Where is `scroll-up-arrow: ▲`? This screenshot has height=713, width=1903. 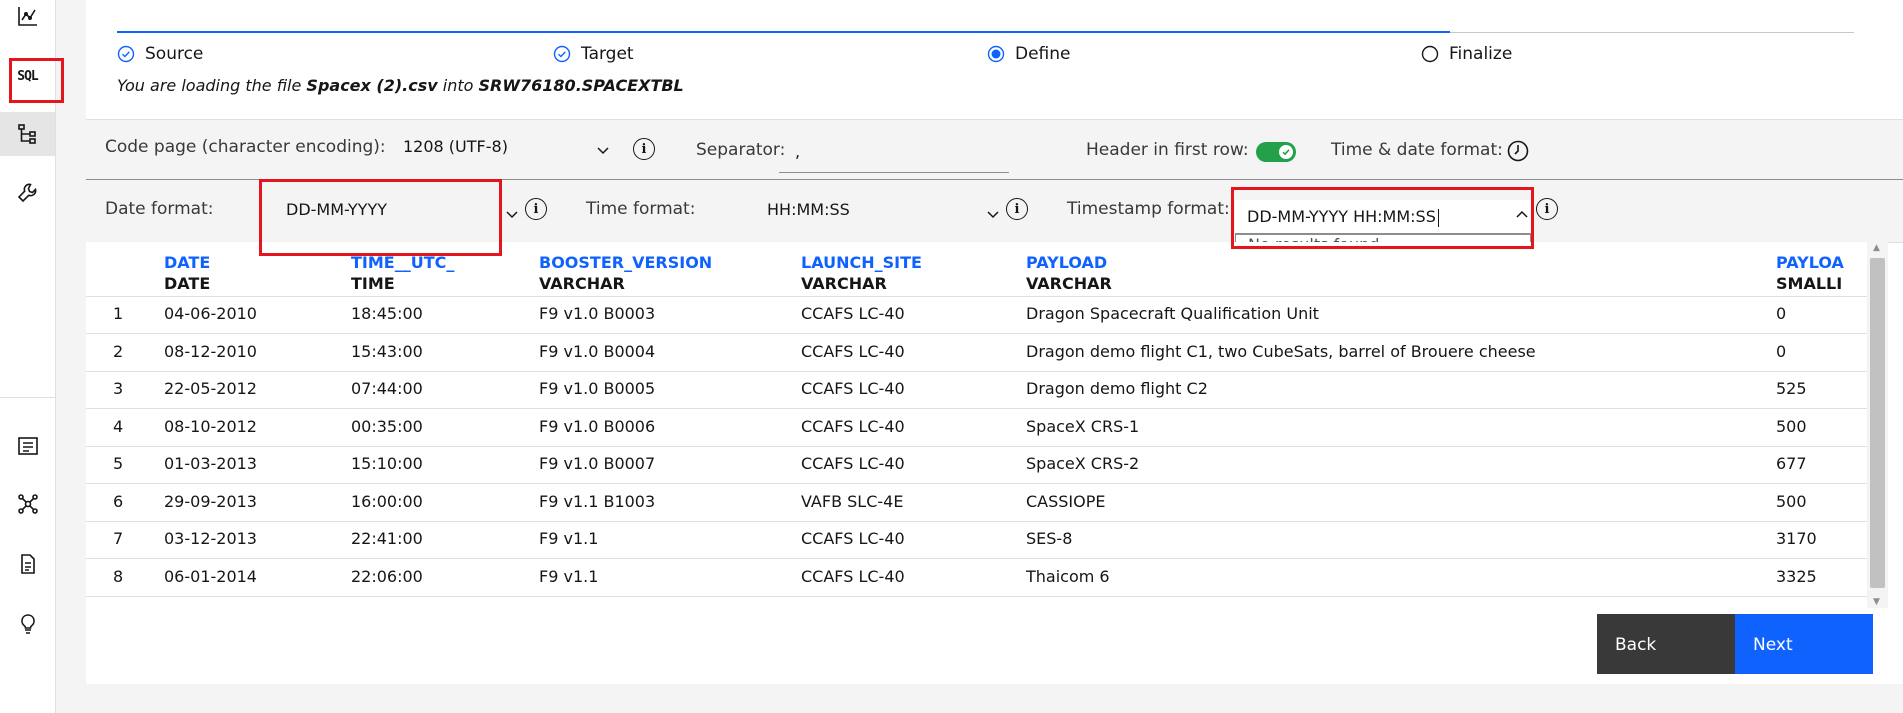 scroll-up-arrow: ▲ is located at coordinates (1876, 248).